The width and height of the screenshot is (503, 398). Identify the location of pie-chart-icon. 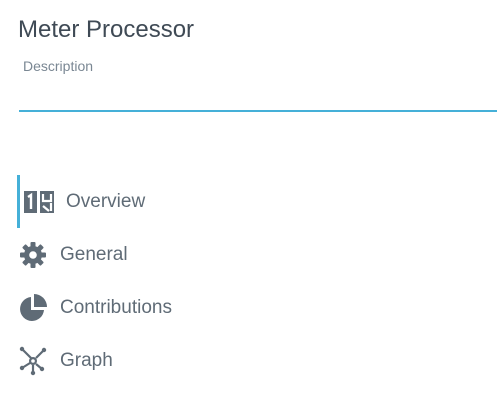
(33, 308).